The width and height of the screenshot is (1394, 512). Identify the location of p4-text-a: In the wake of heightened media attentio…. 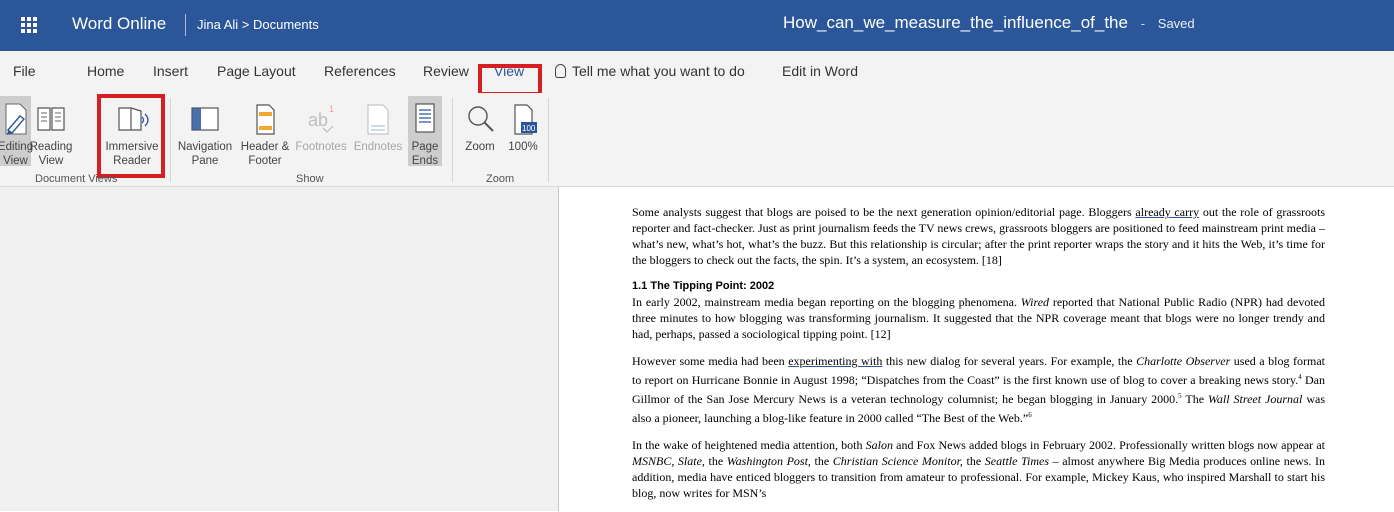
(749, 445).